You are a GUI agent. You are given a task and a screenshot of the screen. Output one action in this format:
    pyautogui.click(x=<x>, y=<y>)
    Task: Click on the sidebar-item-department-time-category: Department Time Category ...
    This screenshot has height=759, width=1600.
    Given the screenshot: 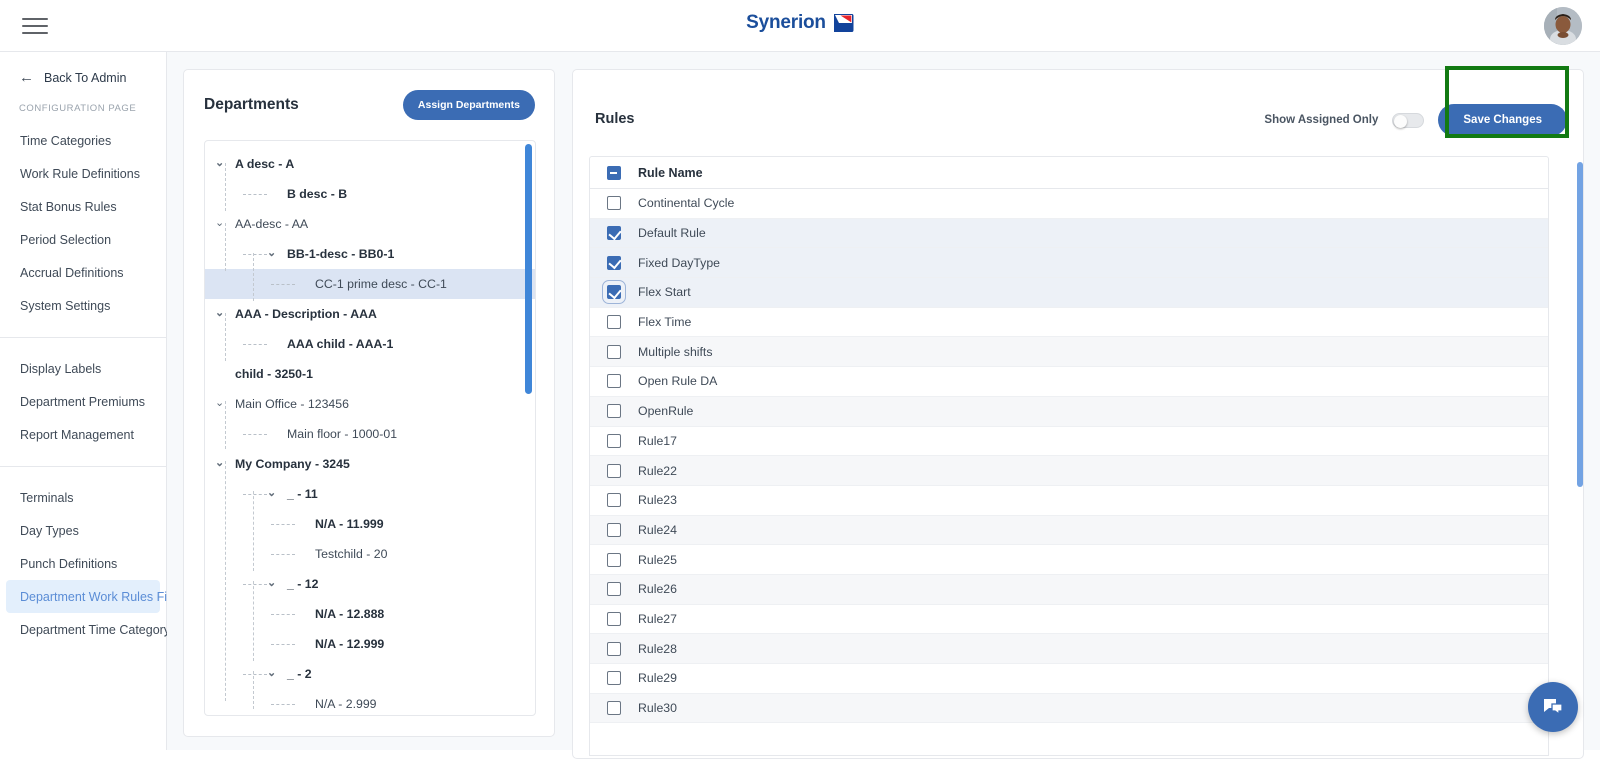 What is the action you would take?
    pyautogui.click(x=92, y=629)
    